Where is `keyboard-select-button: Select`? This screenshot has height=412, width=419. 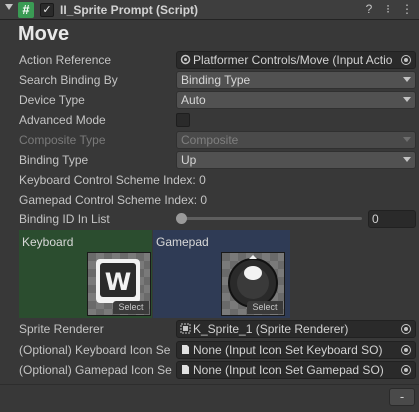
keyboard-select-button: Select is located at coordinates (131, 307).